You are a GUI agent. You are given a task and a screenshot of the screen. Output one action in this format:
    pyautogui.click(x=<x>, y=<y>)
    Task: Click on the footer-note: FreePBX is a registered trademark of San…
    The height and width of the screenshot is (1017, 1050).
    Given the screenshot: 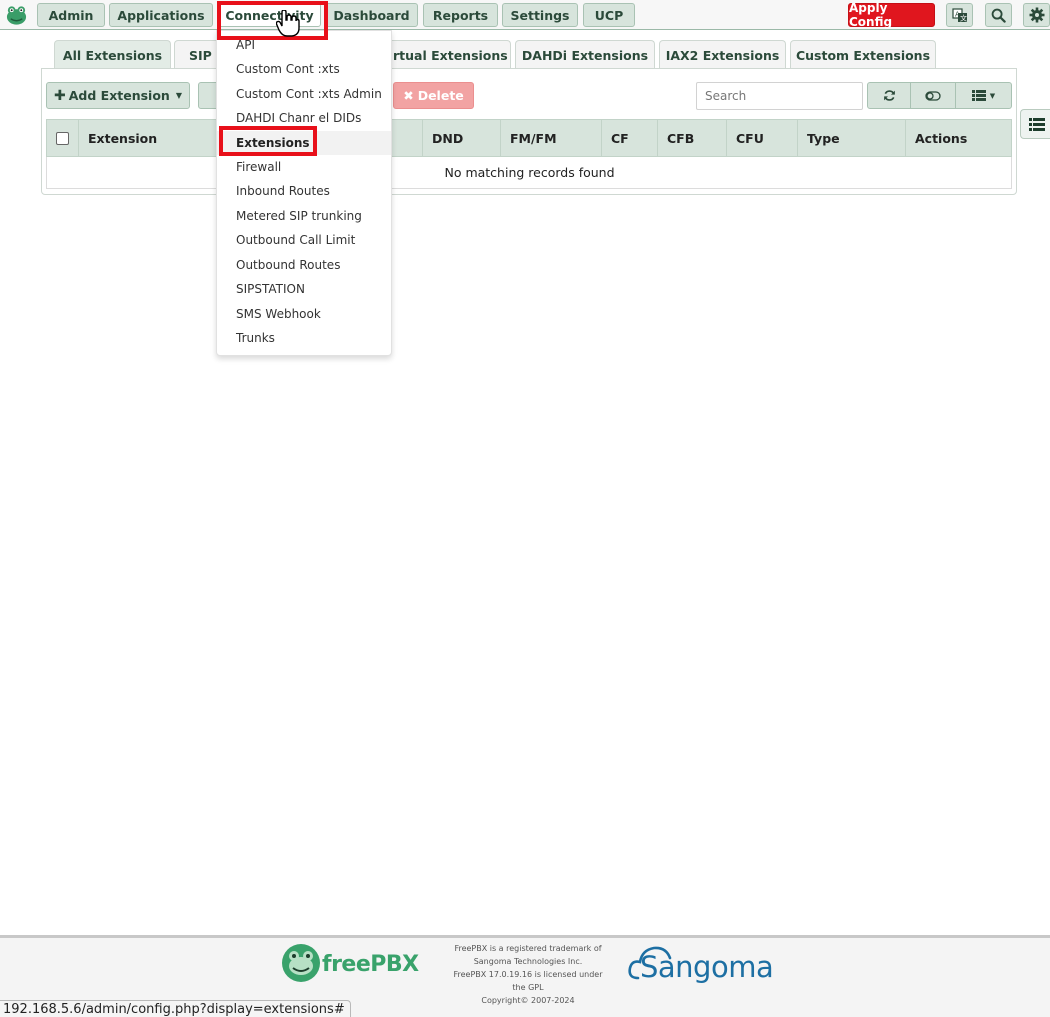 What is the action you would take?
    pyautogui.click(x=528, y=974)
    